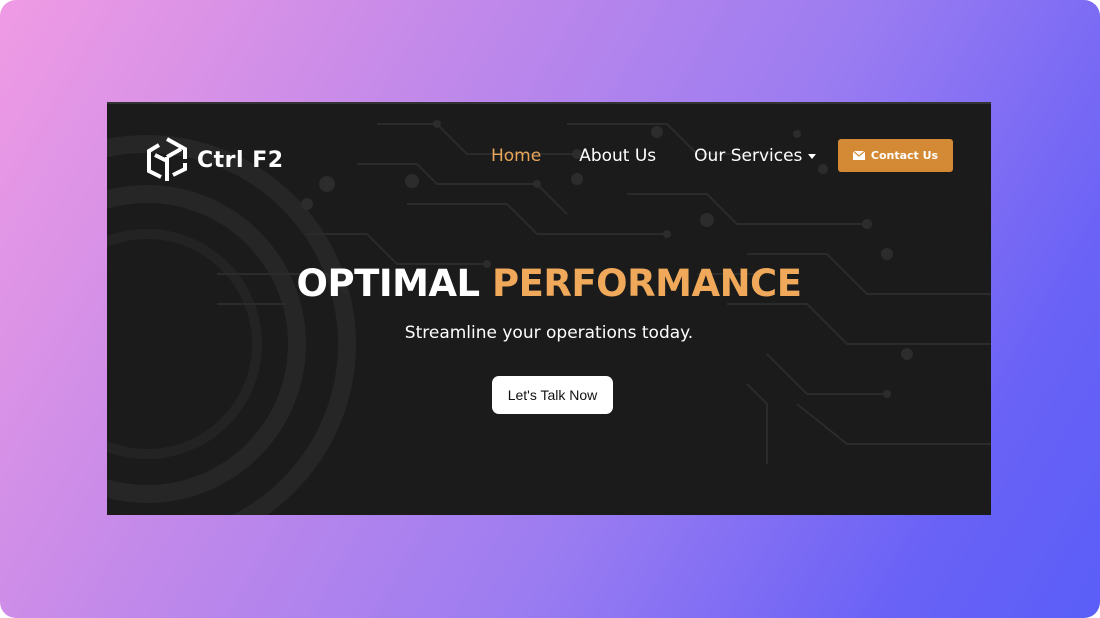  I want to click on main-navigation: Home About Us Our Services, so click(672, 156).